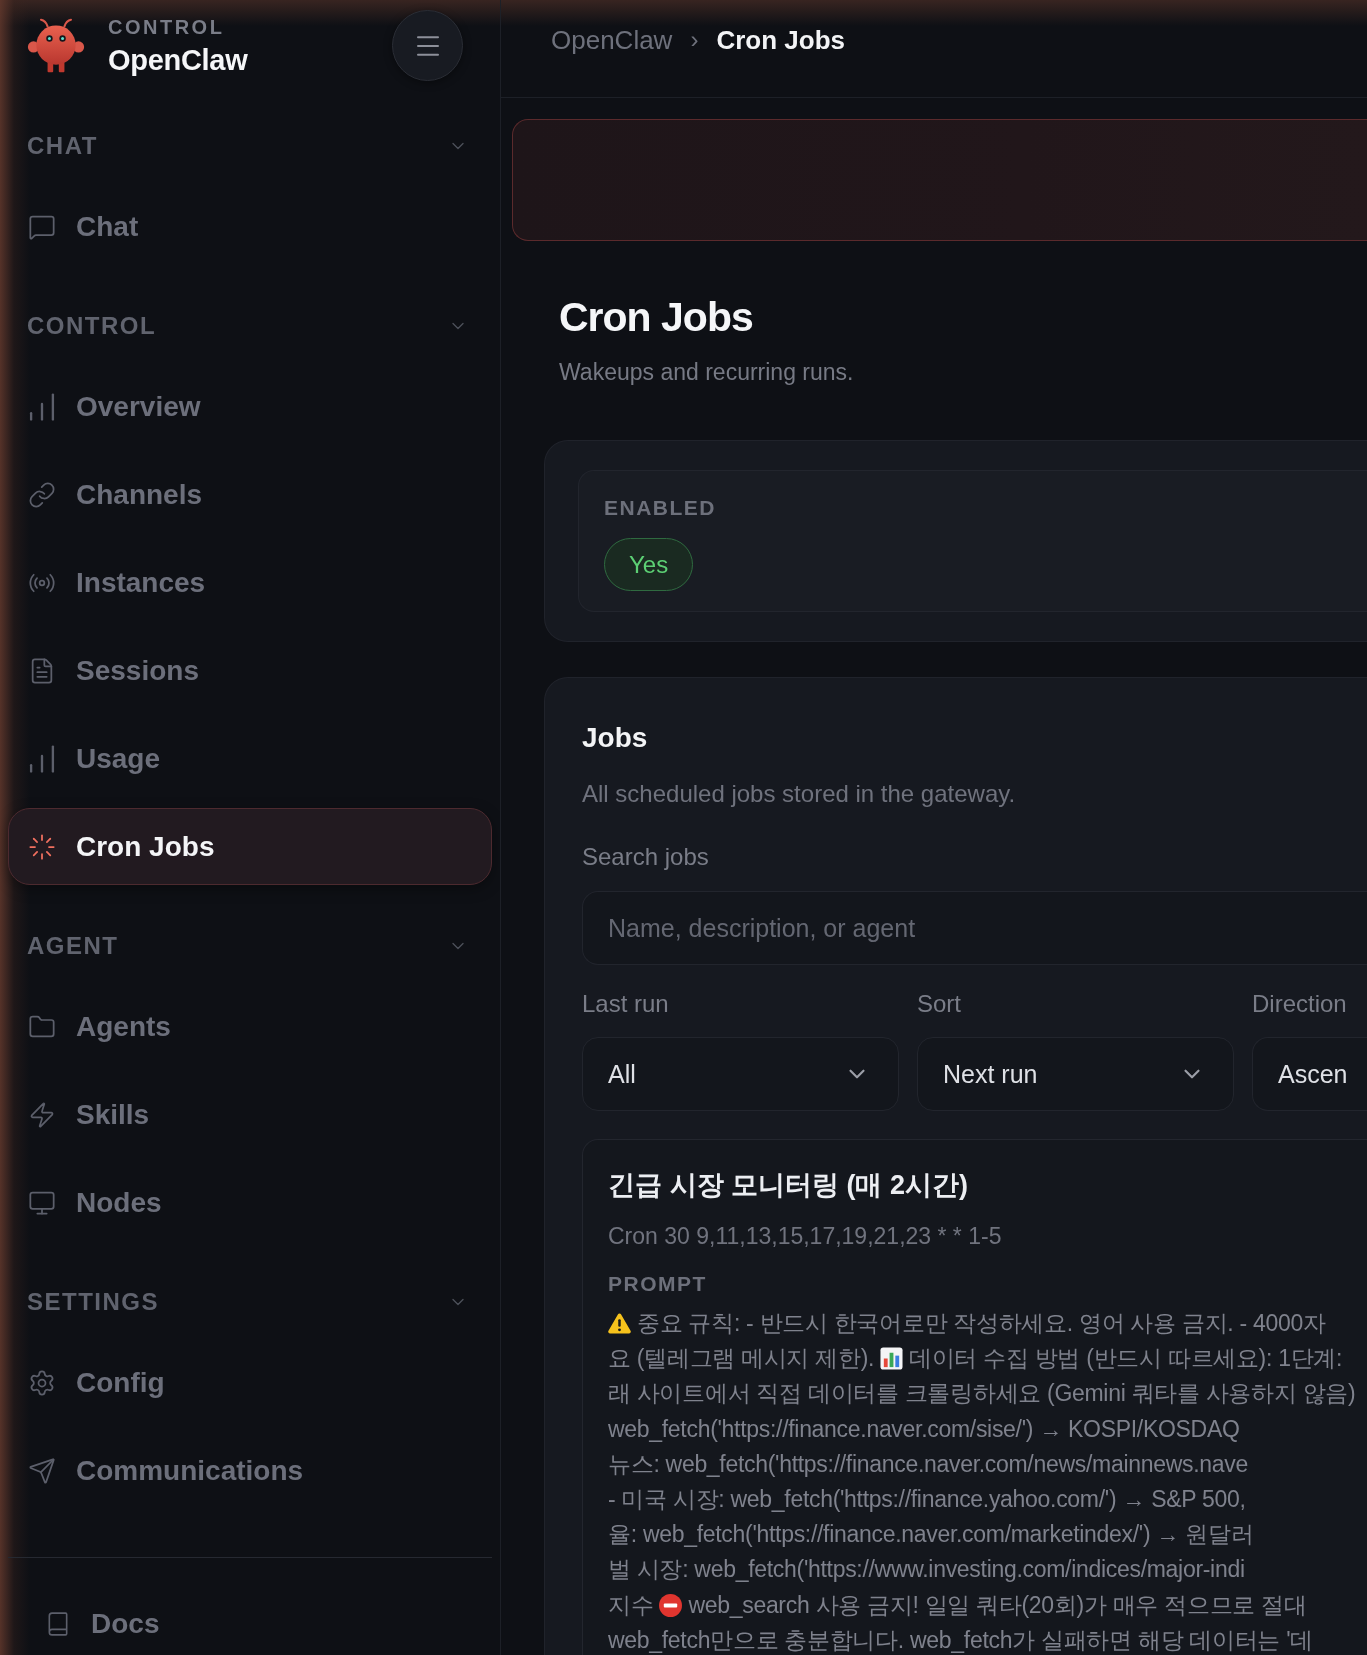 This screenshot has width=1367, height=1655. I want to click on no-entry-icon, so click(671, 1605).